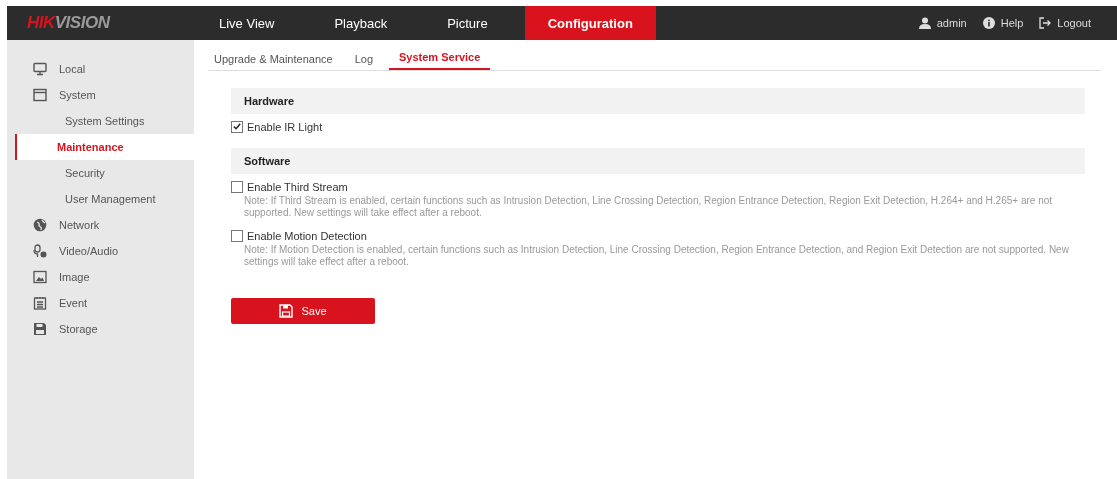  Describe the element at coordinates (40, 251) in the screenshot. I see `microphone-icon` at that location.